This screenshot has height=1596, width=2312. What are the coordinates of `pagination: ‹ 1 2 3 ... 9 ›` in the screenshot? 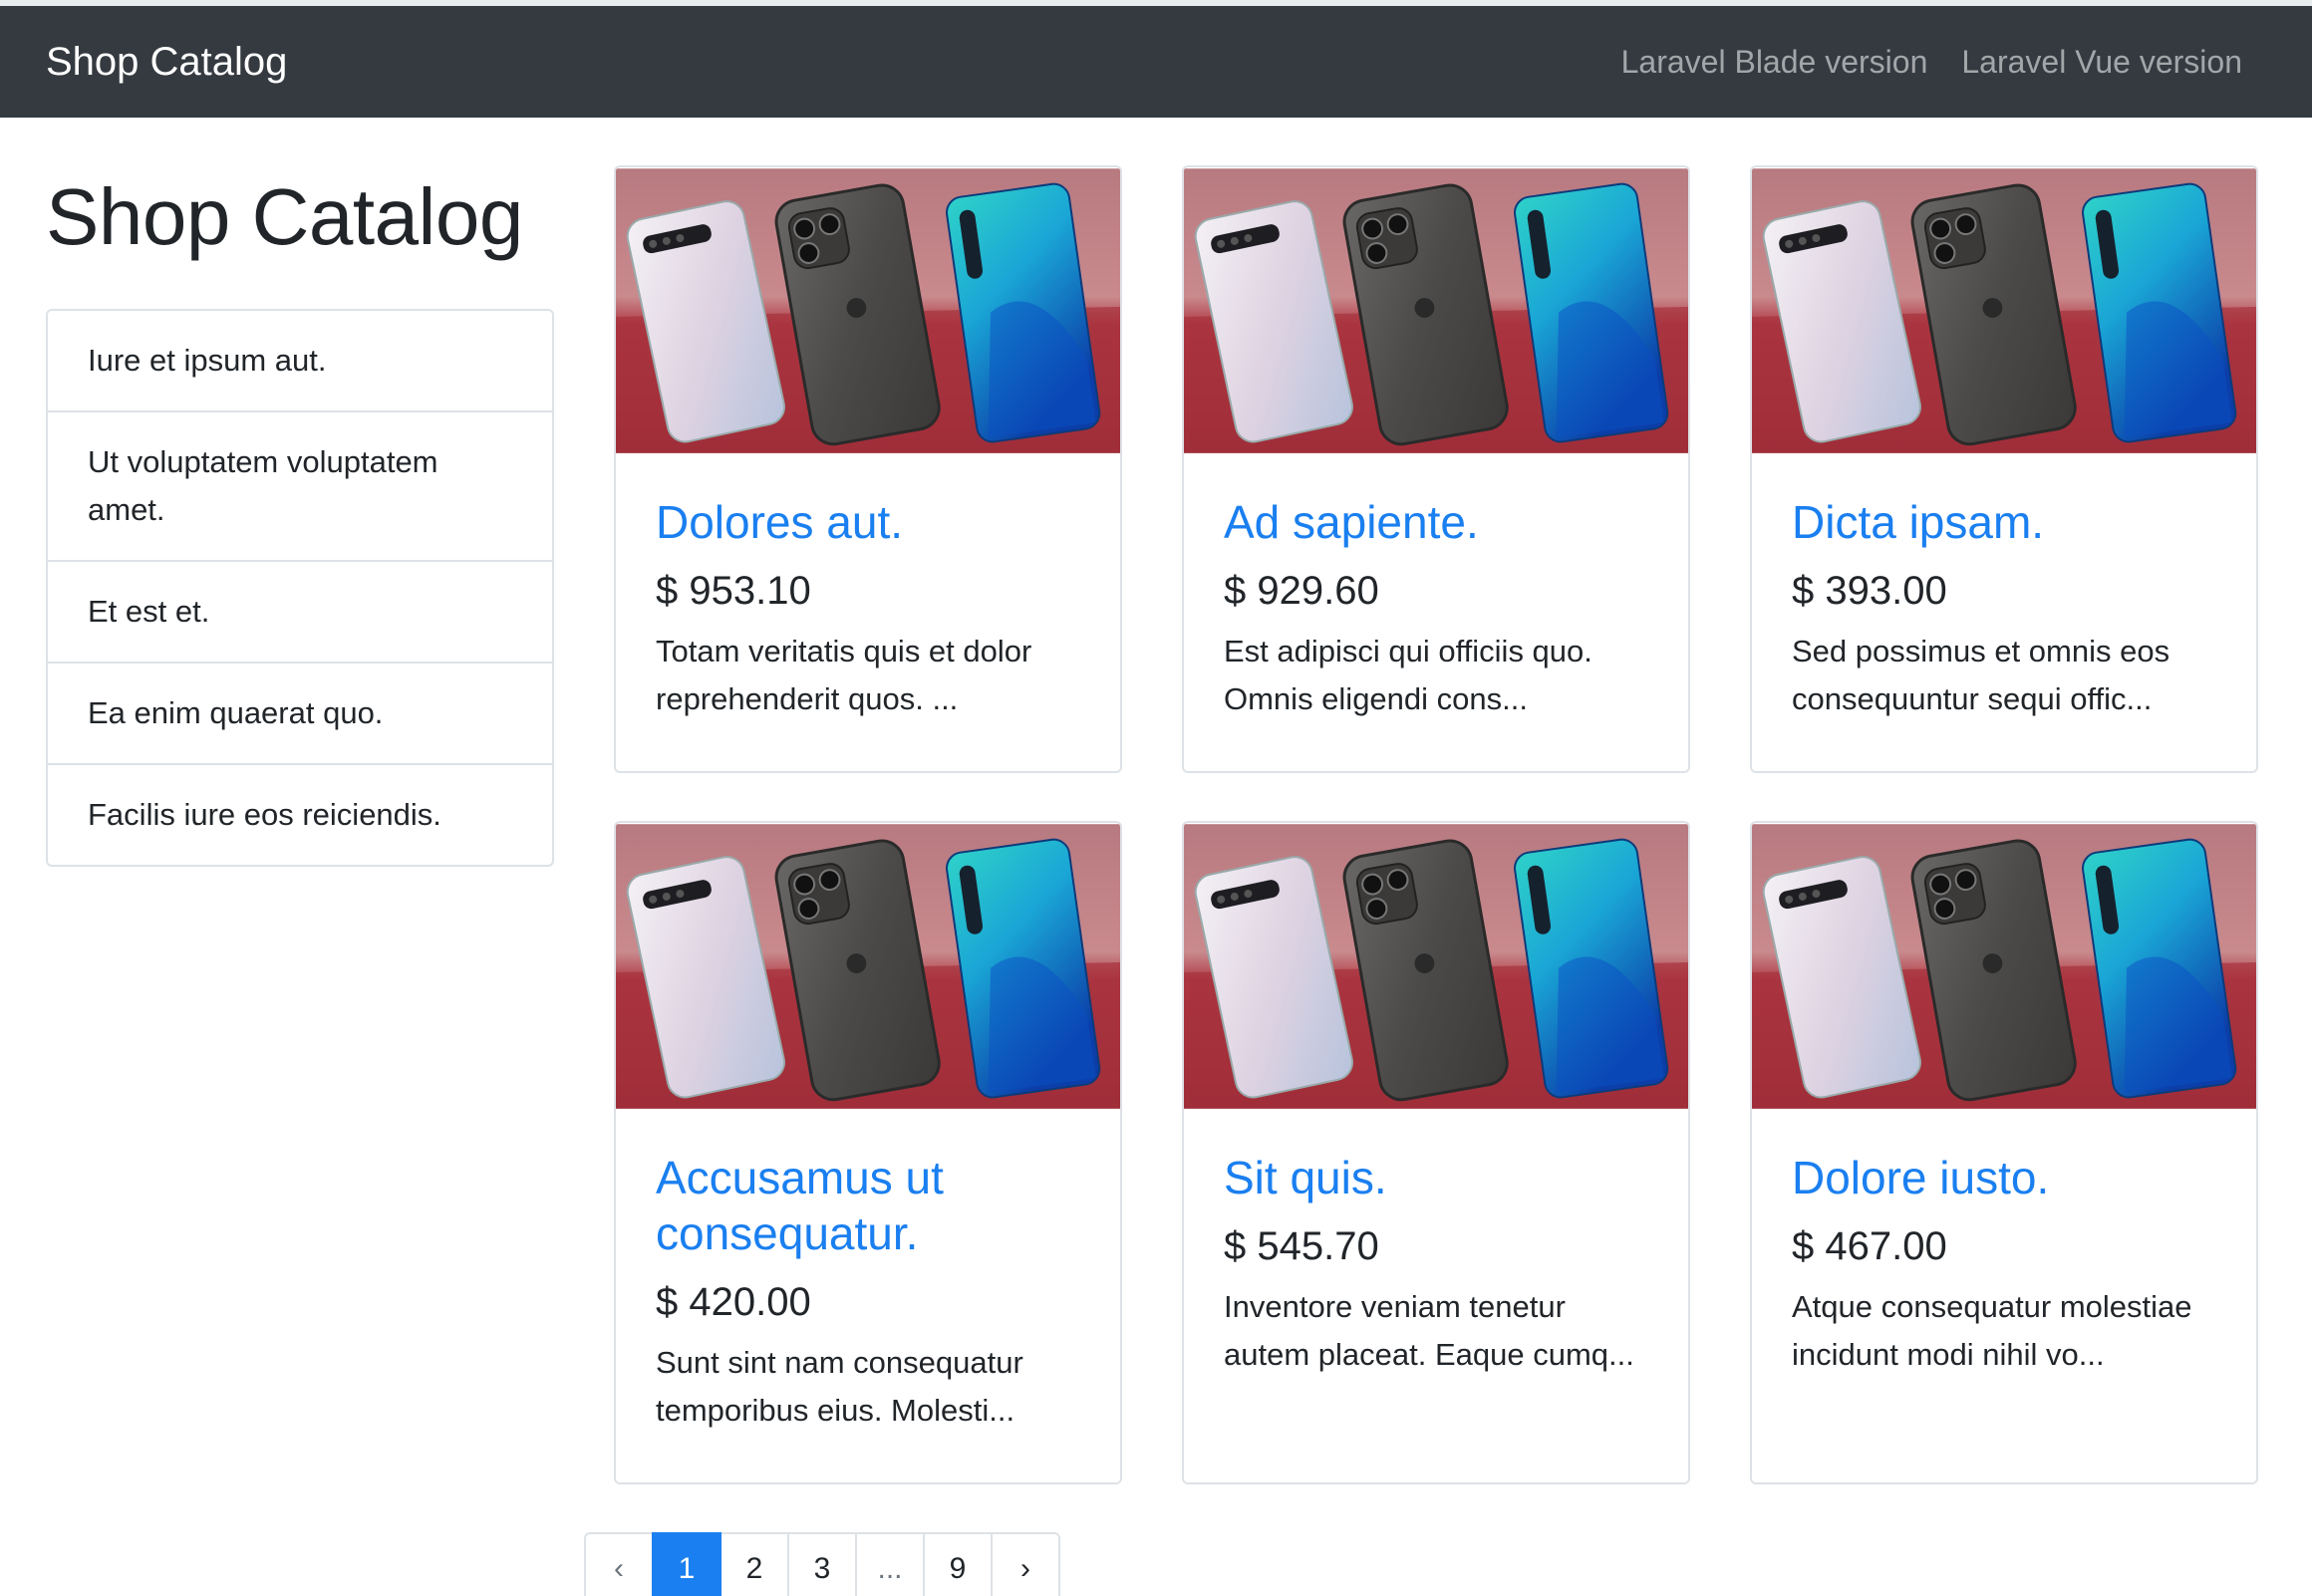 It's located at (822, 1564).